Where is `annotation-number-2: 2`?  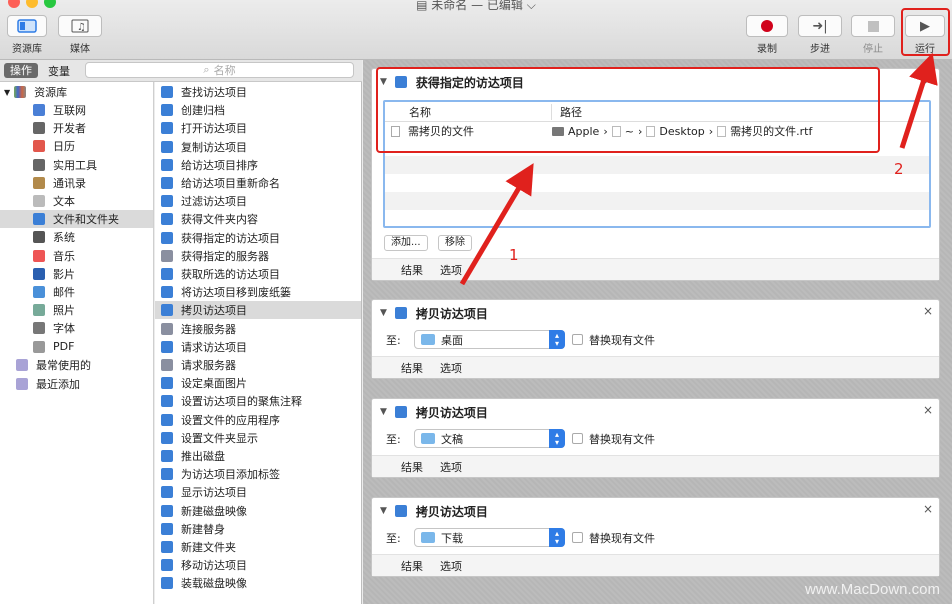
annotation-number-2: 2 is located at coordinates (899, 169).